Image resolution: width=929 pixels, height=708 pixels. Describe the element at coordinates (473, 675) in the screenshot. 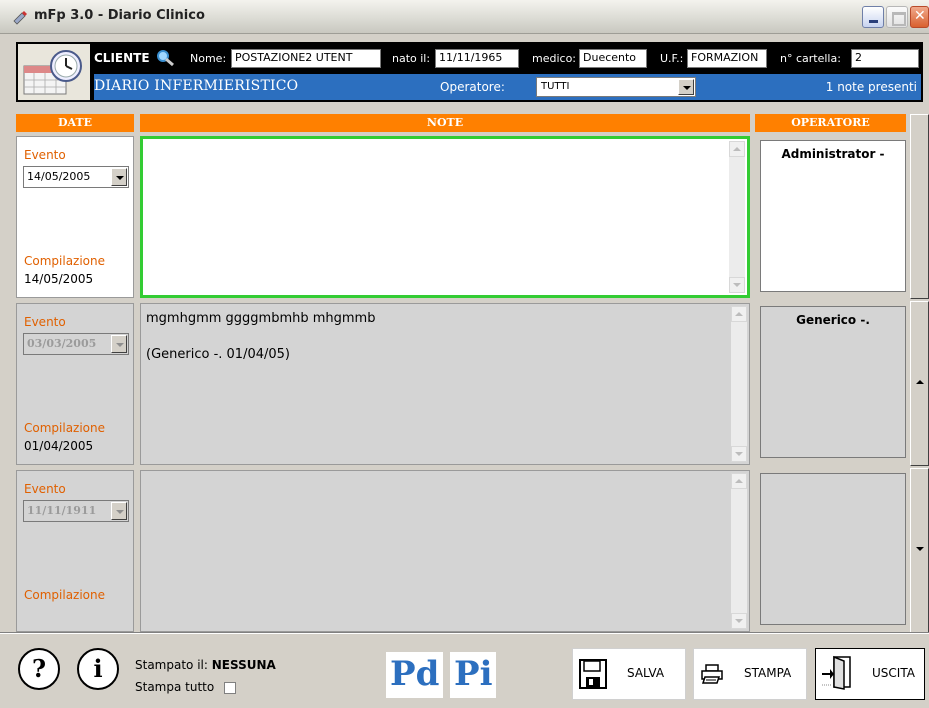

I see `pi-button: Pi` at that location.